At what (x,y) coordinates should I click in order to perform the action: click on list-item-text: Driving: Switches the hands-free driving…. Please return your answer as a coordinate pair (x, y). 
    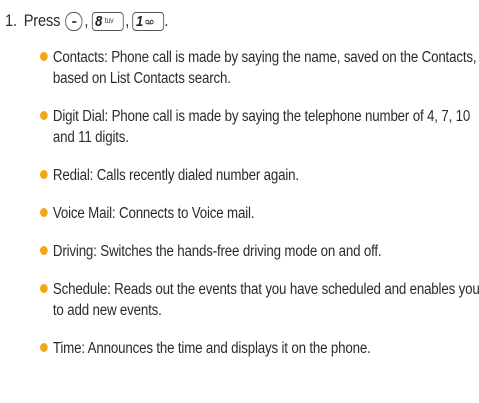
    Looking at the image, I should click on (217, 251).